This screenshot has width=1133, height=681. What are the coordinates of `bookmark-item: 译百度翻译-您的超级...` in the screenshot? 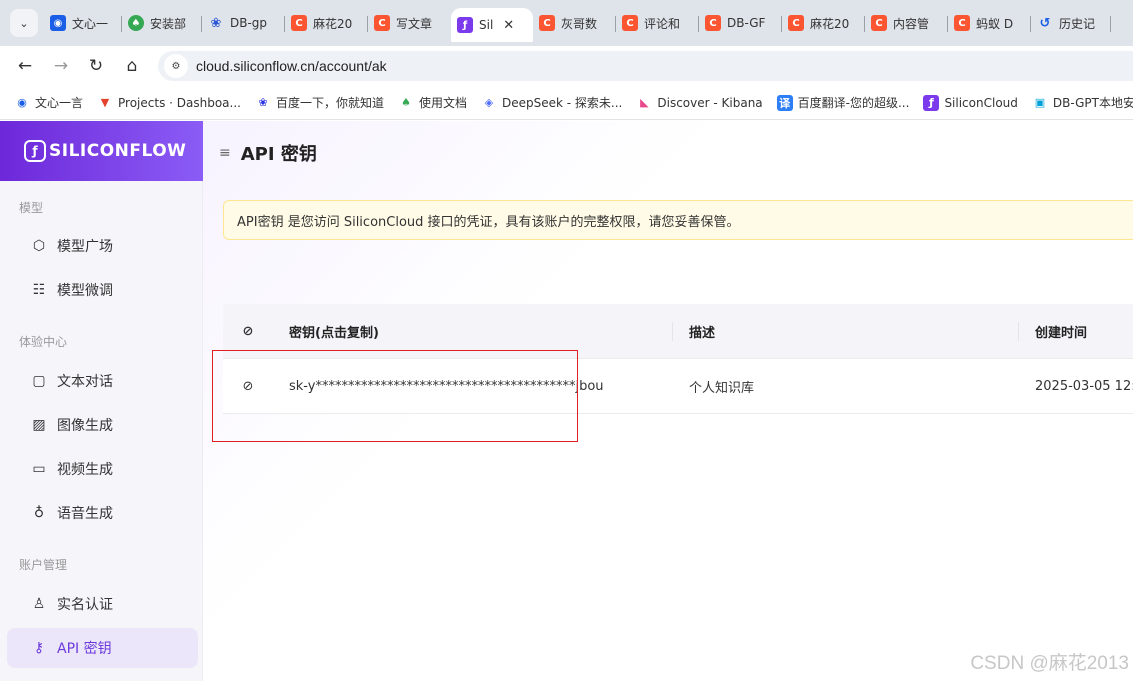 It's located at (843, 102).